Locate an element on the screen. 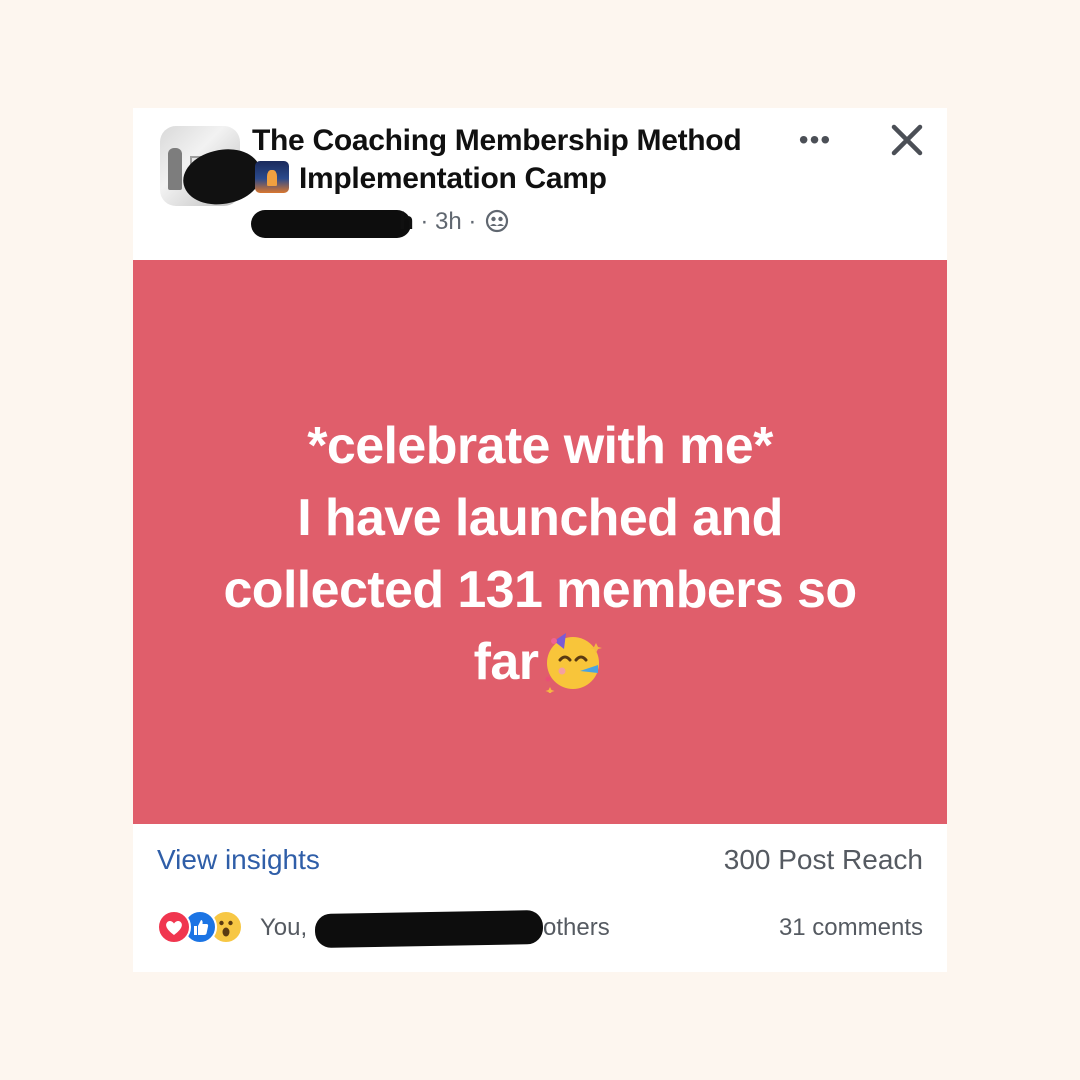 The width and height of the screenshot is (1080, 1080). close-button is located at coordinates (907, 140).